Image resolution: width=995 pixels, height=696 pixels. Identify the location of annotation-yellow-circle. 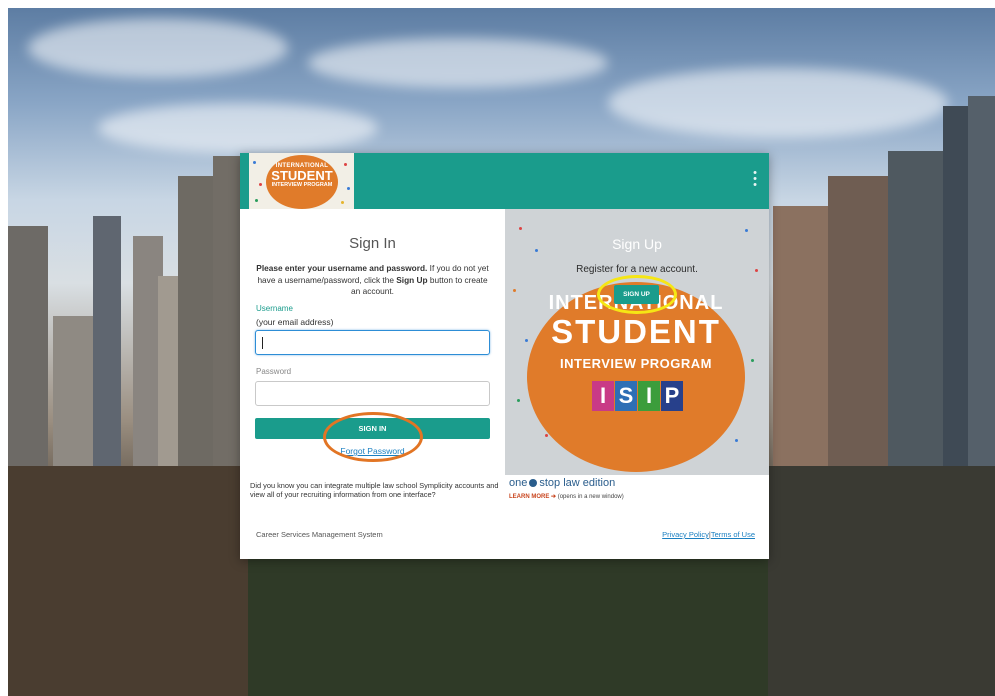
(637, 294).